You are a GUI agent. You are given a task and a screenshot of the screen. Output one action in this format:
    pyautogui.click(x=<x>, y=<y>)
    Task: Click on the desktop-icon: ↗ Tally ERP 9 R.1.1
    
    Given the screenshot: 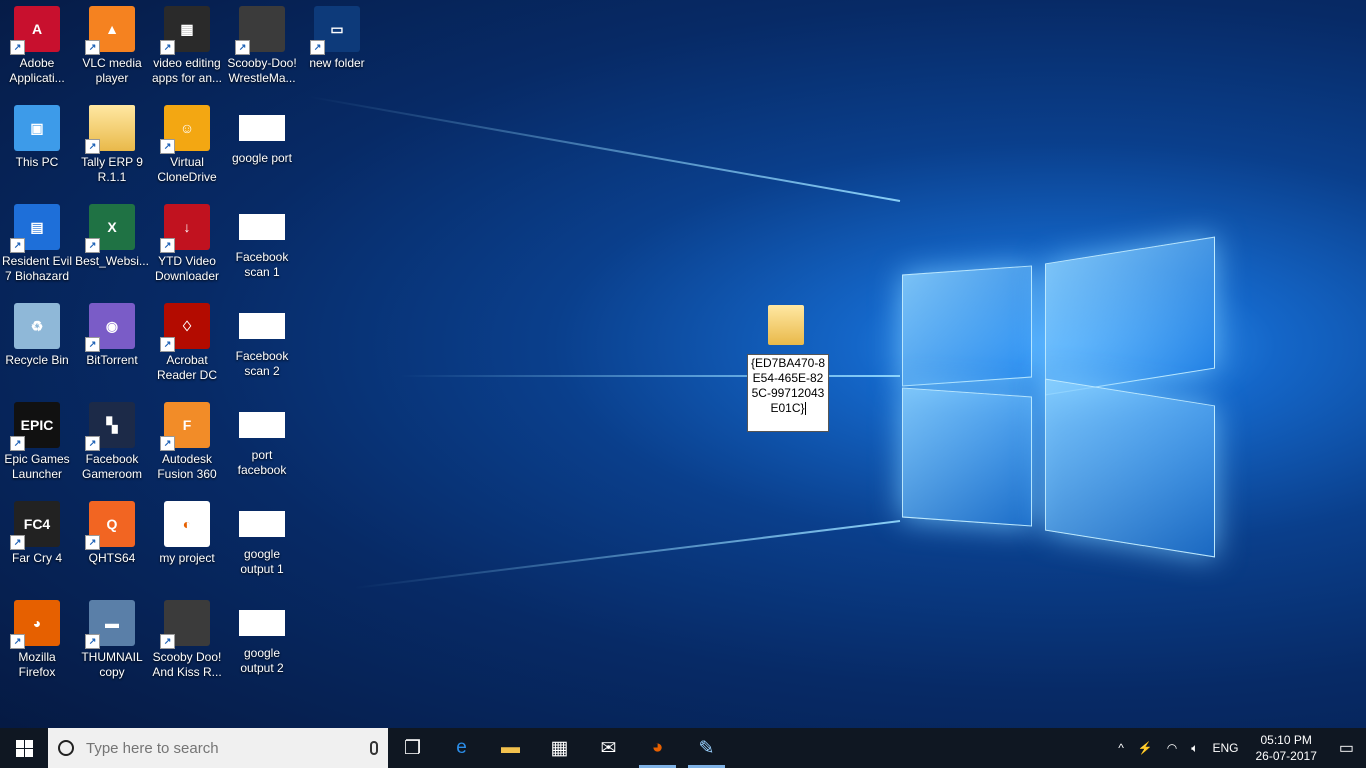 What is the action you would take?
    pyautogui.click(x=112, y=147)
    